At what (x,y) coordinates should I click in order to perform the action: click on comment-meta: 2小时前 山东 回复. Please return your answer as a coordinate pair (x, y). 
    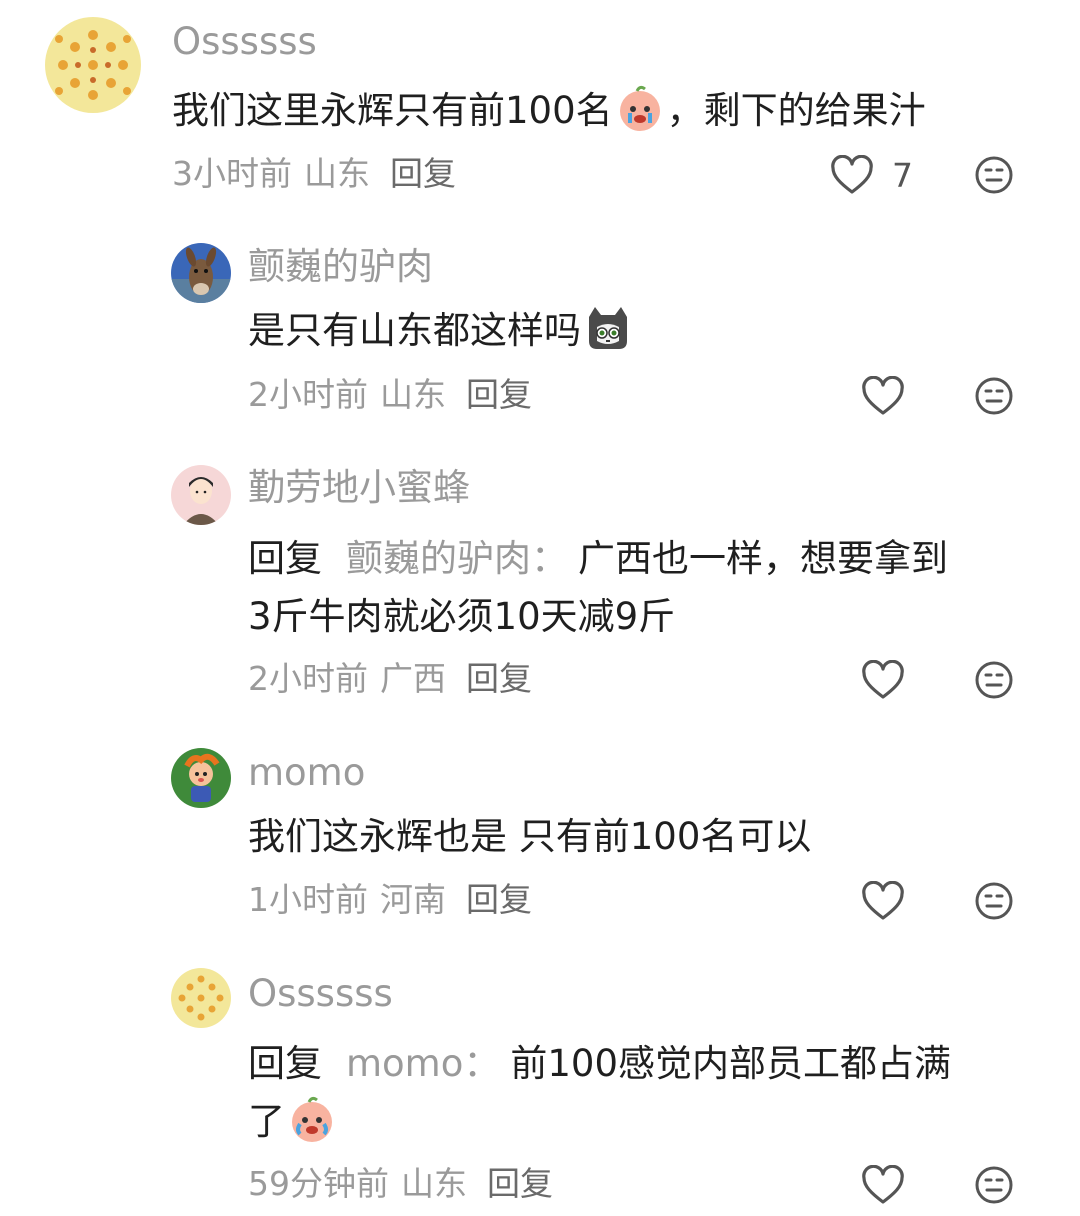
    Looking at the image, I should click on (396, 395).